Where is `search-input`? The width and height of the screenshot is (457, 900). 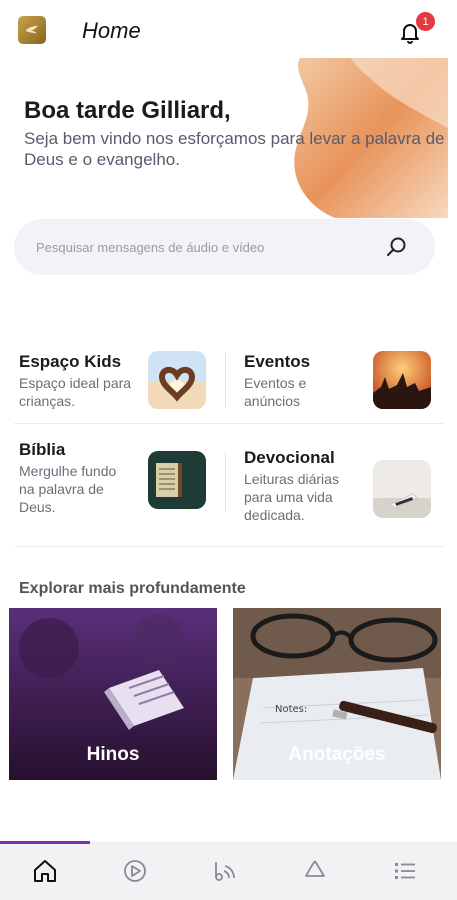 search-input is located at coordinates (201, 247).